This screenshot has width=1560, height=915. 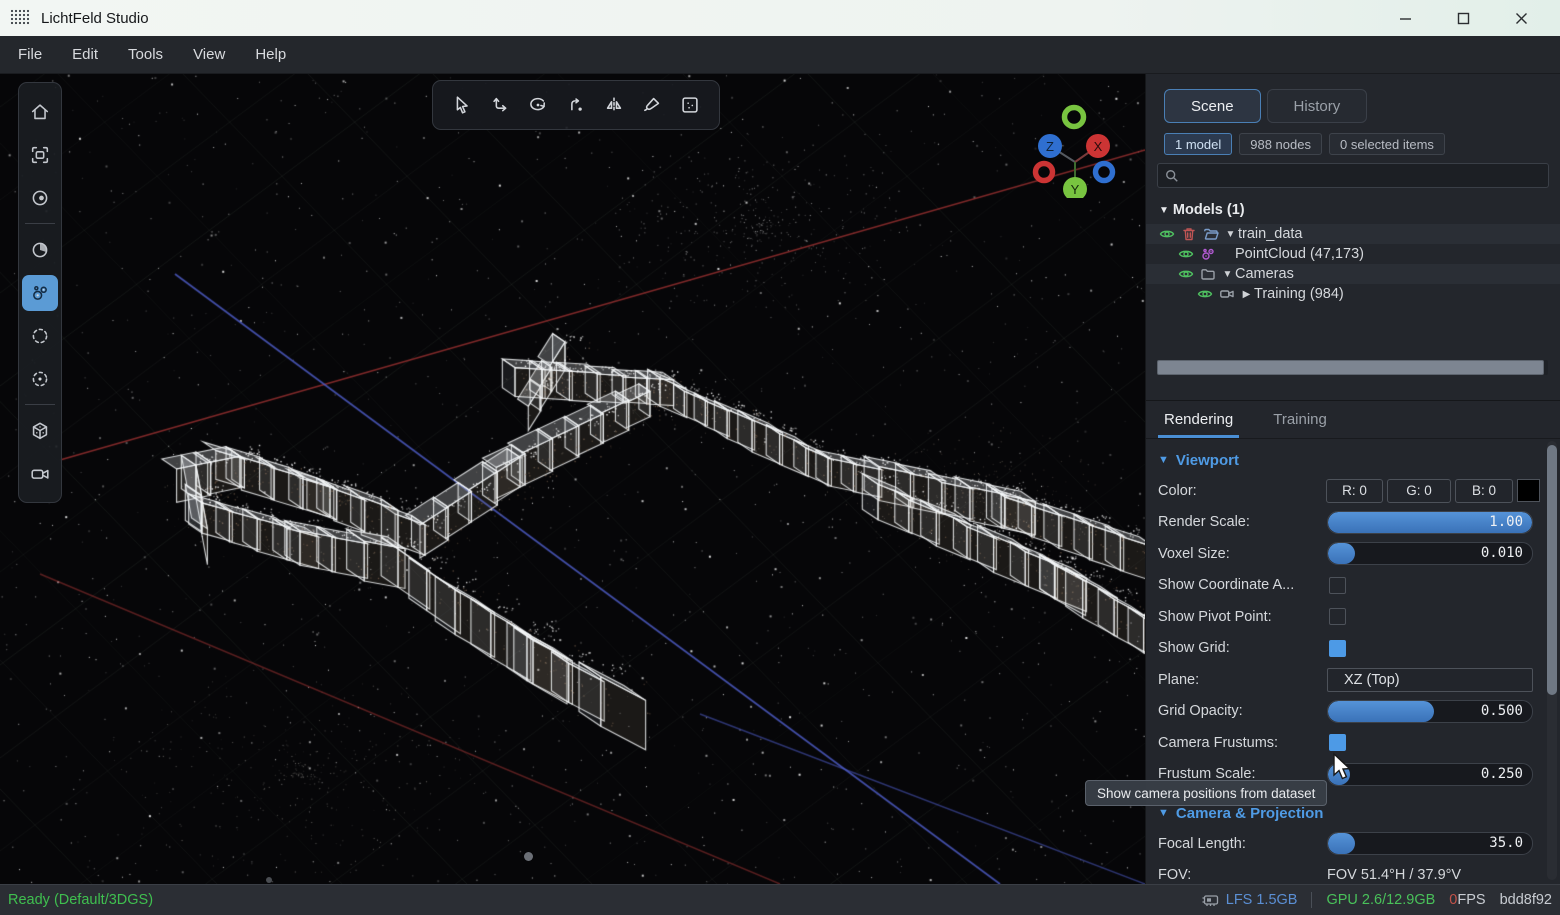 What do you see at coordinates (1206, 793) in the screenshot?
I see `tooltip: Show camera positions from dataset` at bounding box center [1206, 793].